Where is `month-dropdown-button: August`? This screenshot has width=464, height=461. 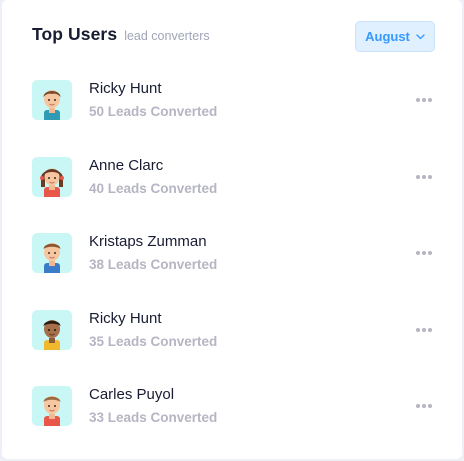 month-dropdown-button: August is located at coordinates (395, 36).